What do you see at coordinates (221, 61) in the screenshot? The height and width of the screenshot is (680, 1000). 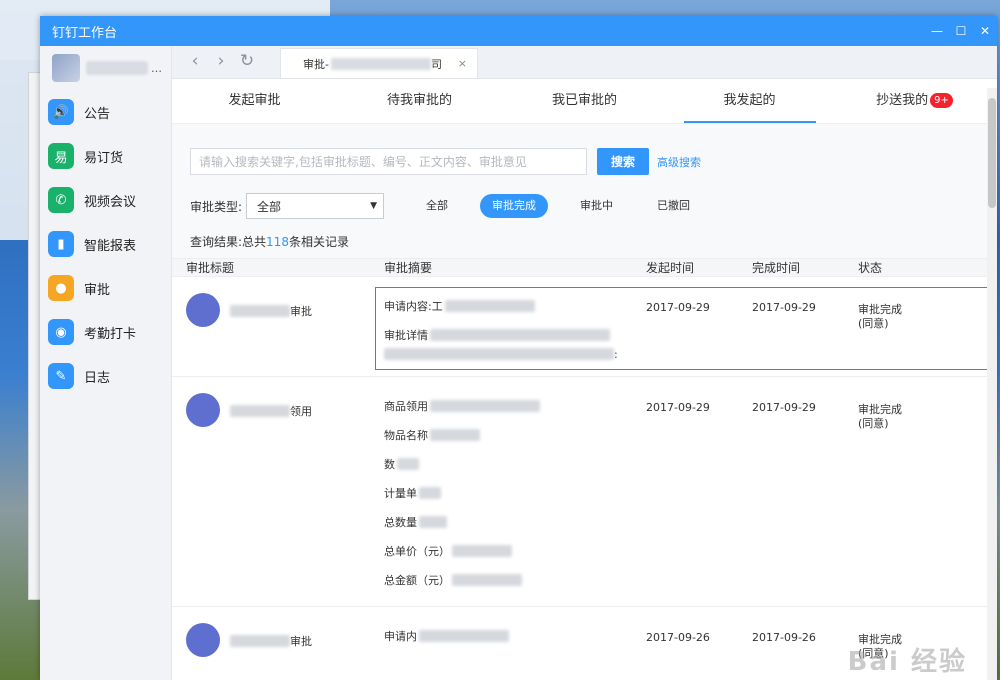 I see `forward-icon: ›` at bounding box center [221, 61].